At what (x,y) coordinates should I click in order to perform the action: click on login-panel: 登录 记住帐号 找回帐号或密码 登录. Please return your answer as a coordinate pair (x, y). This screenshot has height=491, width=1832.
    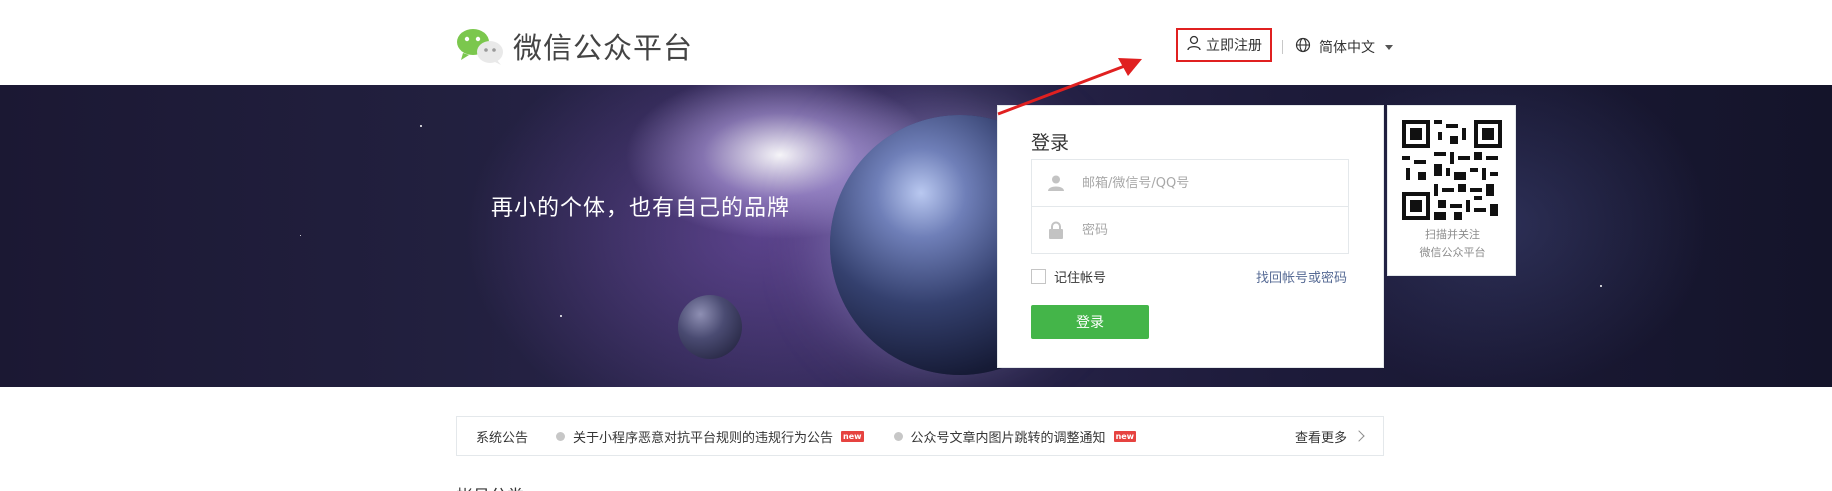
    Looking at the image, I should click on (1190, 236).